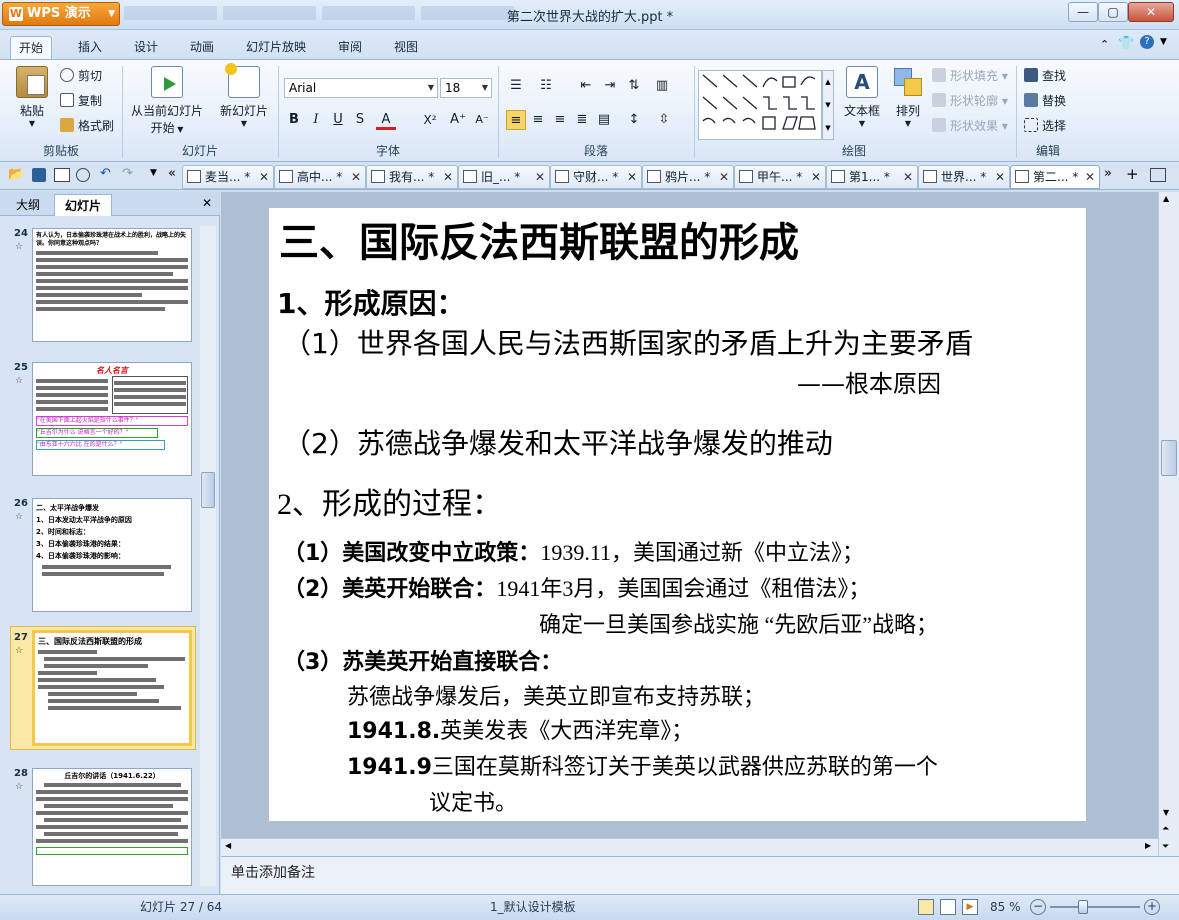  What do you see at coordinates (662, 86) in the screenshot?
I see `columns-icon: ▥` at bounding box center [662, 86].